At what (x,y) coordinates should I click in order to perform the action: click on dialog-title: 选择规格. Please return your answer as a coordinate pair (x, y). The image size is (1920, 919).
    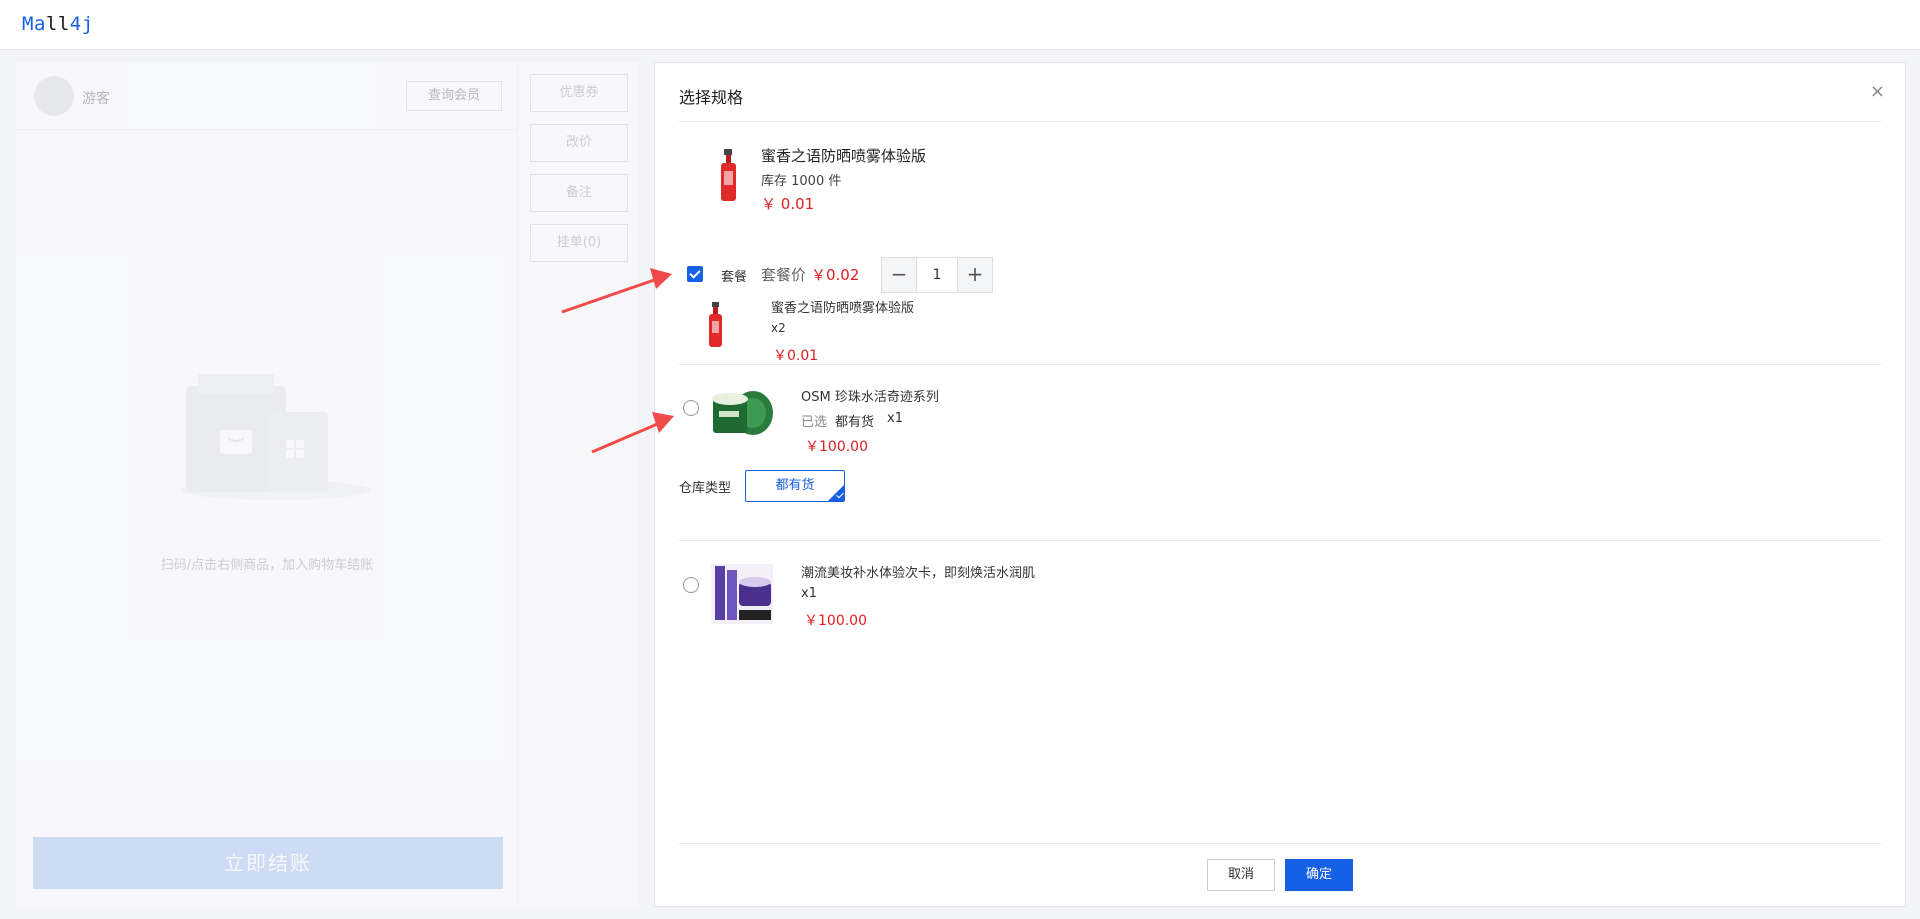
    Looking at the image, I should click on (711, 97).